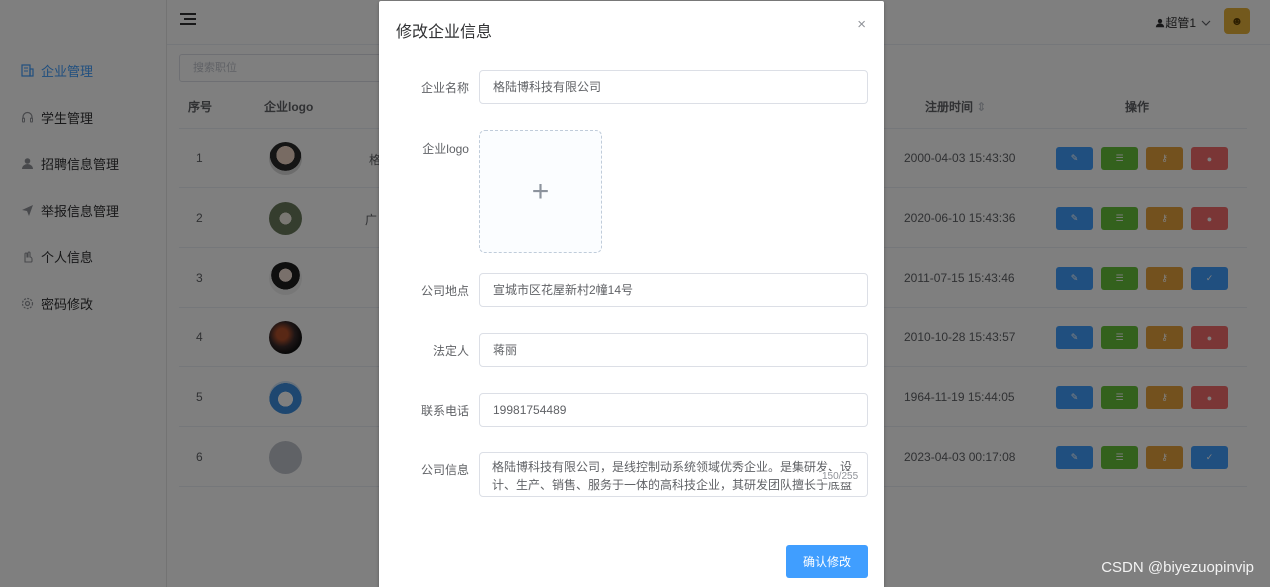  I want to click on logo-uploader: +, so click(540, 191).